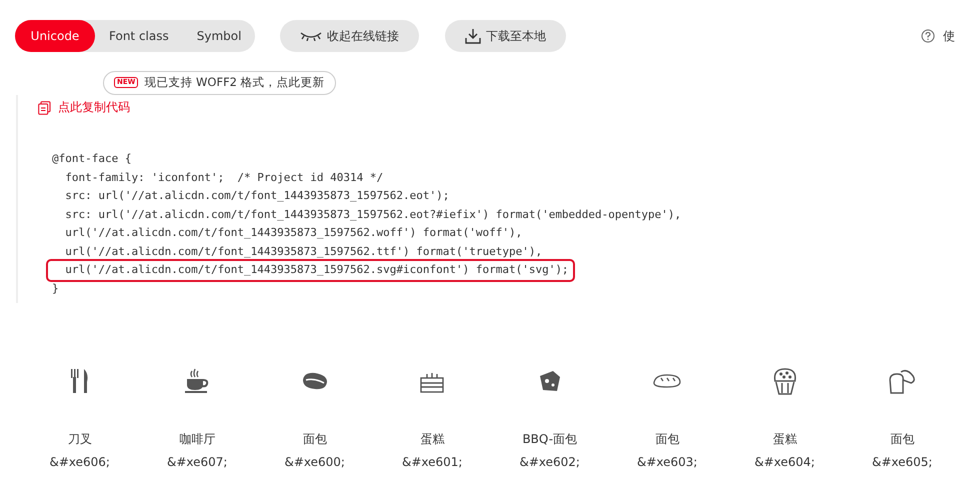 Image resolution: width=961 pixels, height=496 pixels. I want to click on icon-code: &#xe601;, so click(432, 462).